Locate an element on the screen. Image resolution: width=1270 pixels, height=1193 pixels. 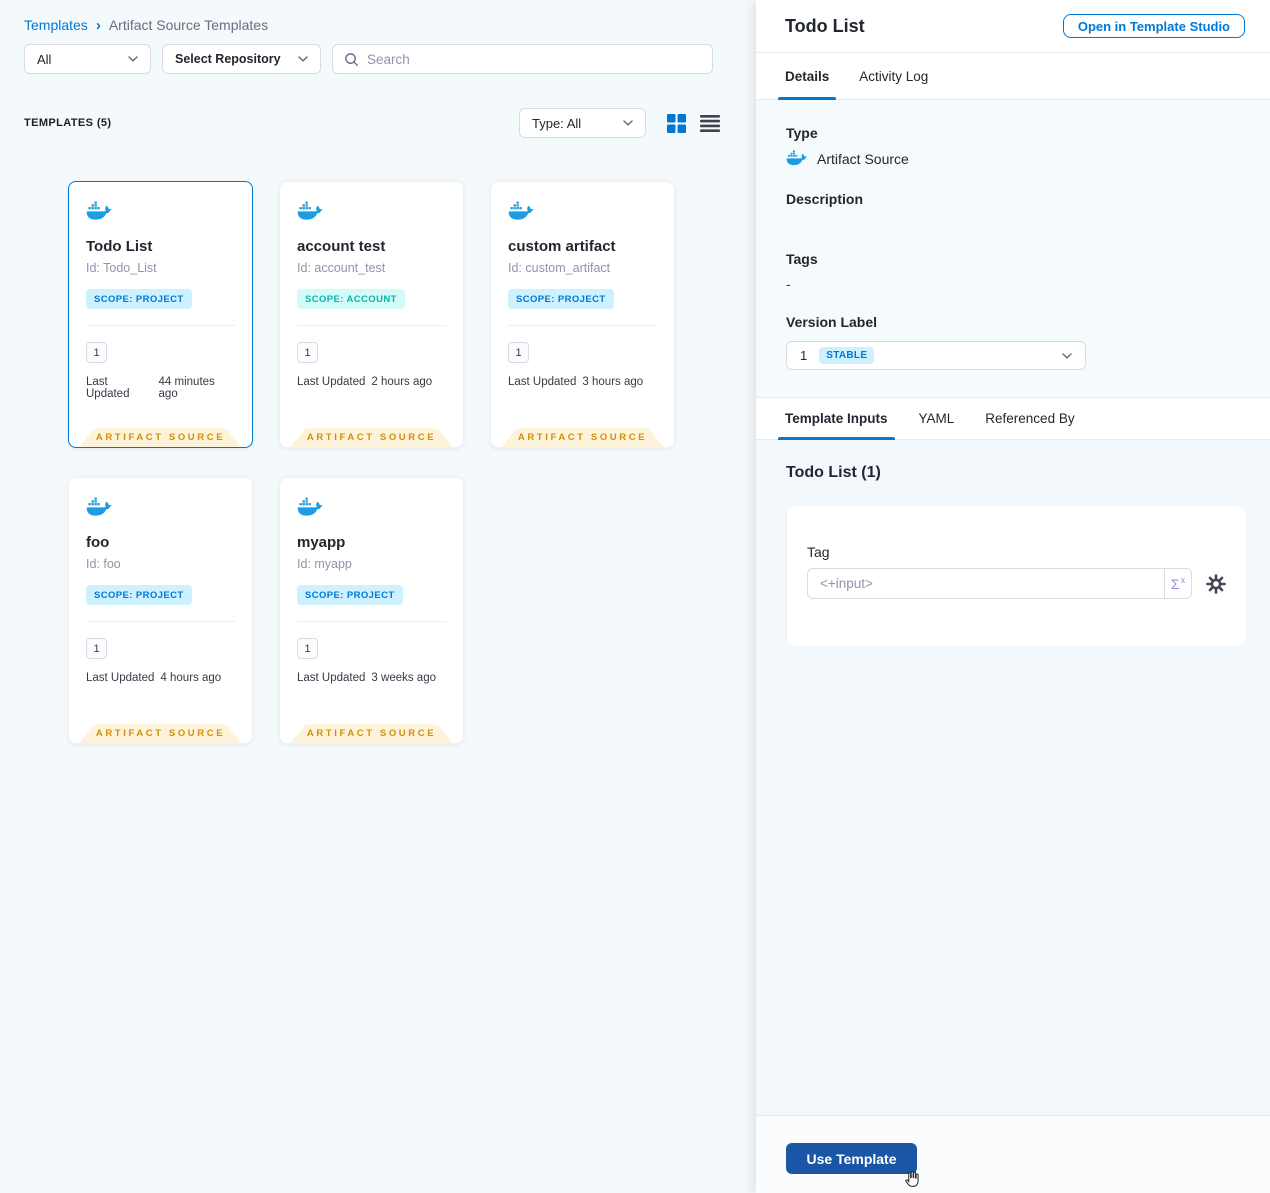
scope-badge: SCOPE: ACCOUNT is located at coordinates (351, 299).